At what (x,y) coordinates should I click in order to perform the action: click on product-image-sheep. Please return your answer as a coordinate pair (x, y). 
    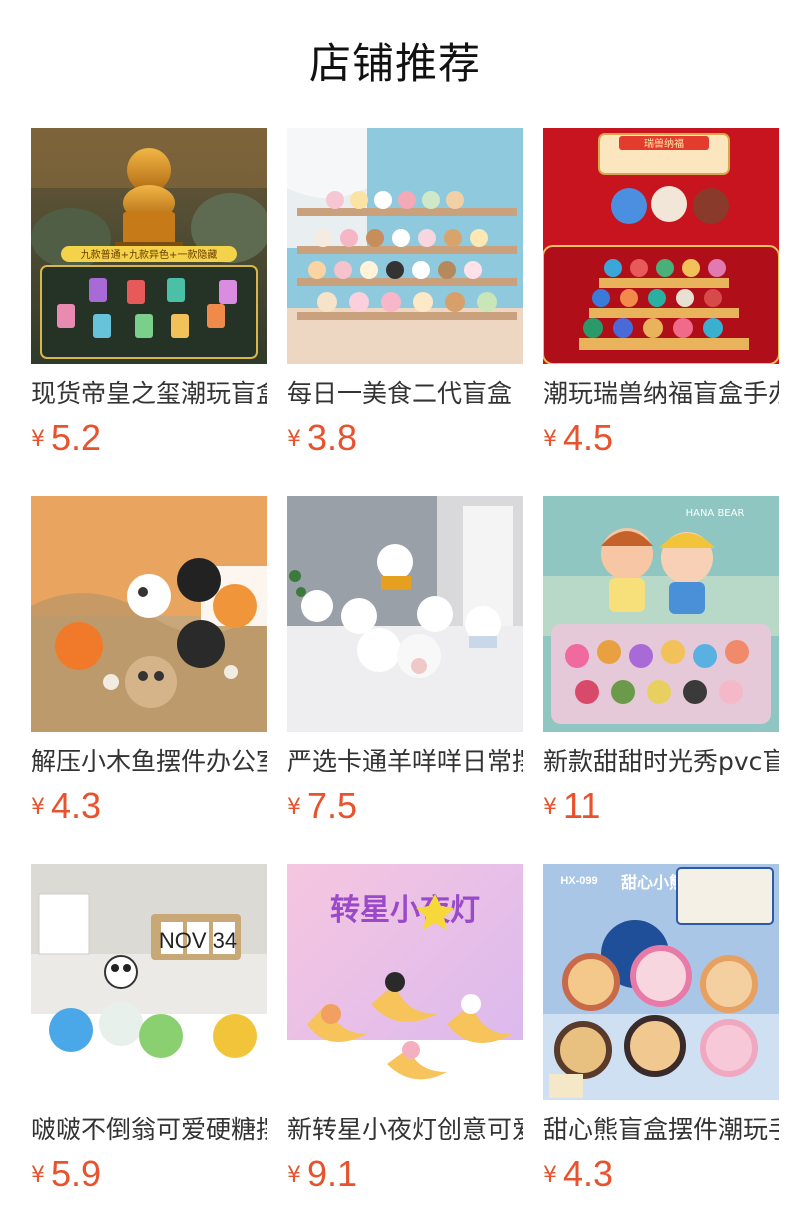
    Looking at the image, I should click on (405, 614).